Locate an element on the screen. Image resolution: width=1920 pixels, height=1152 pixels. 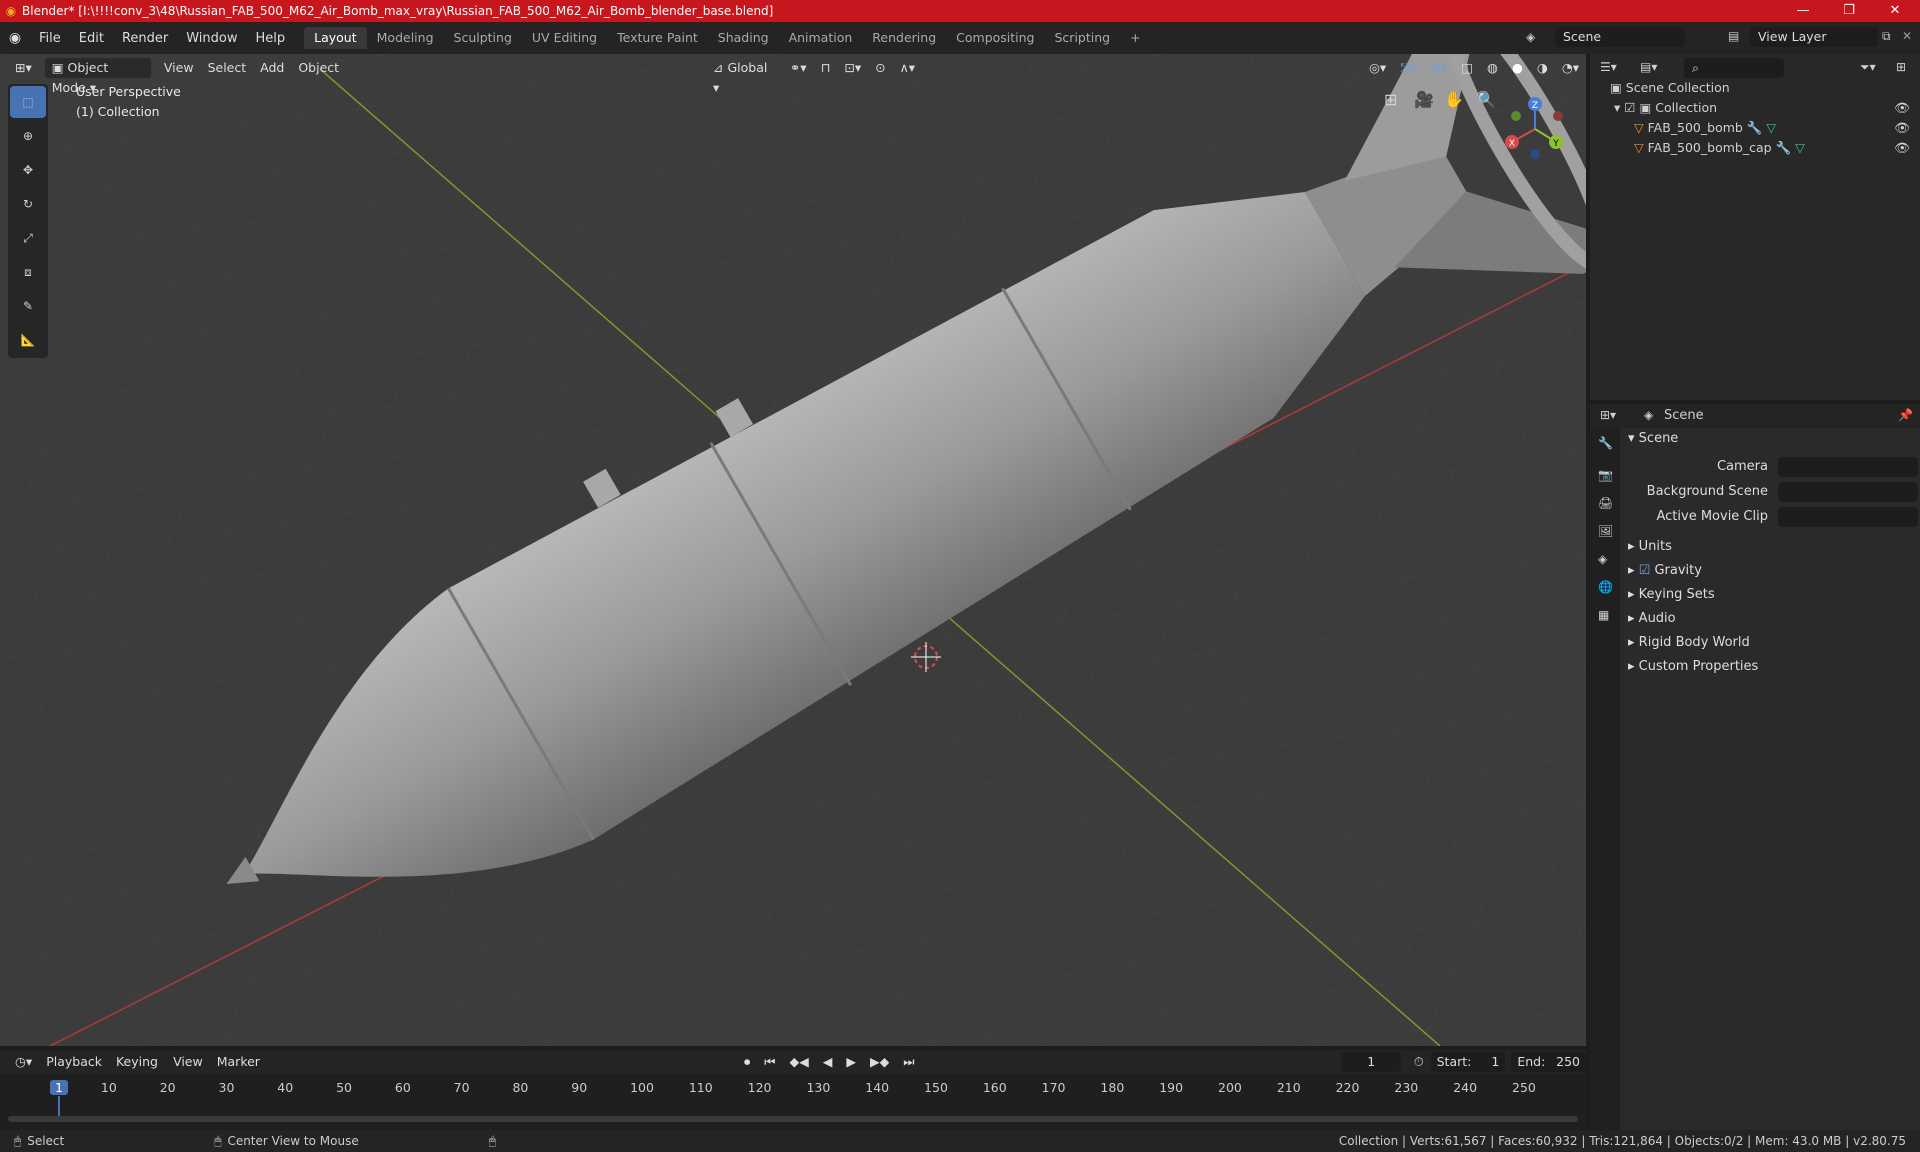
blender-menu-icon: ◉ is located at coordinates (15, 38).